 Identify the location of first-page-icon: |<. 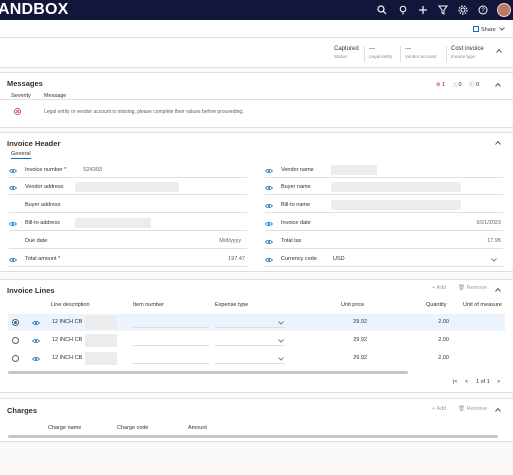
(455, 382).